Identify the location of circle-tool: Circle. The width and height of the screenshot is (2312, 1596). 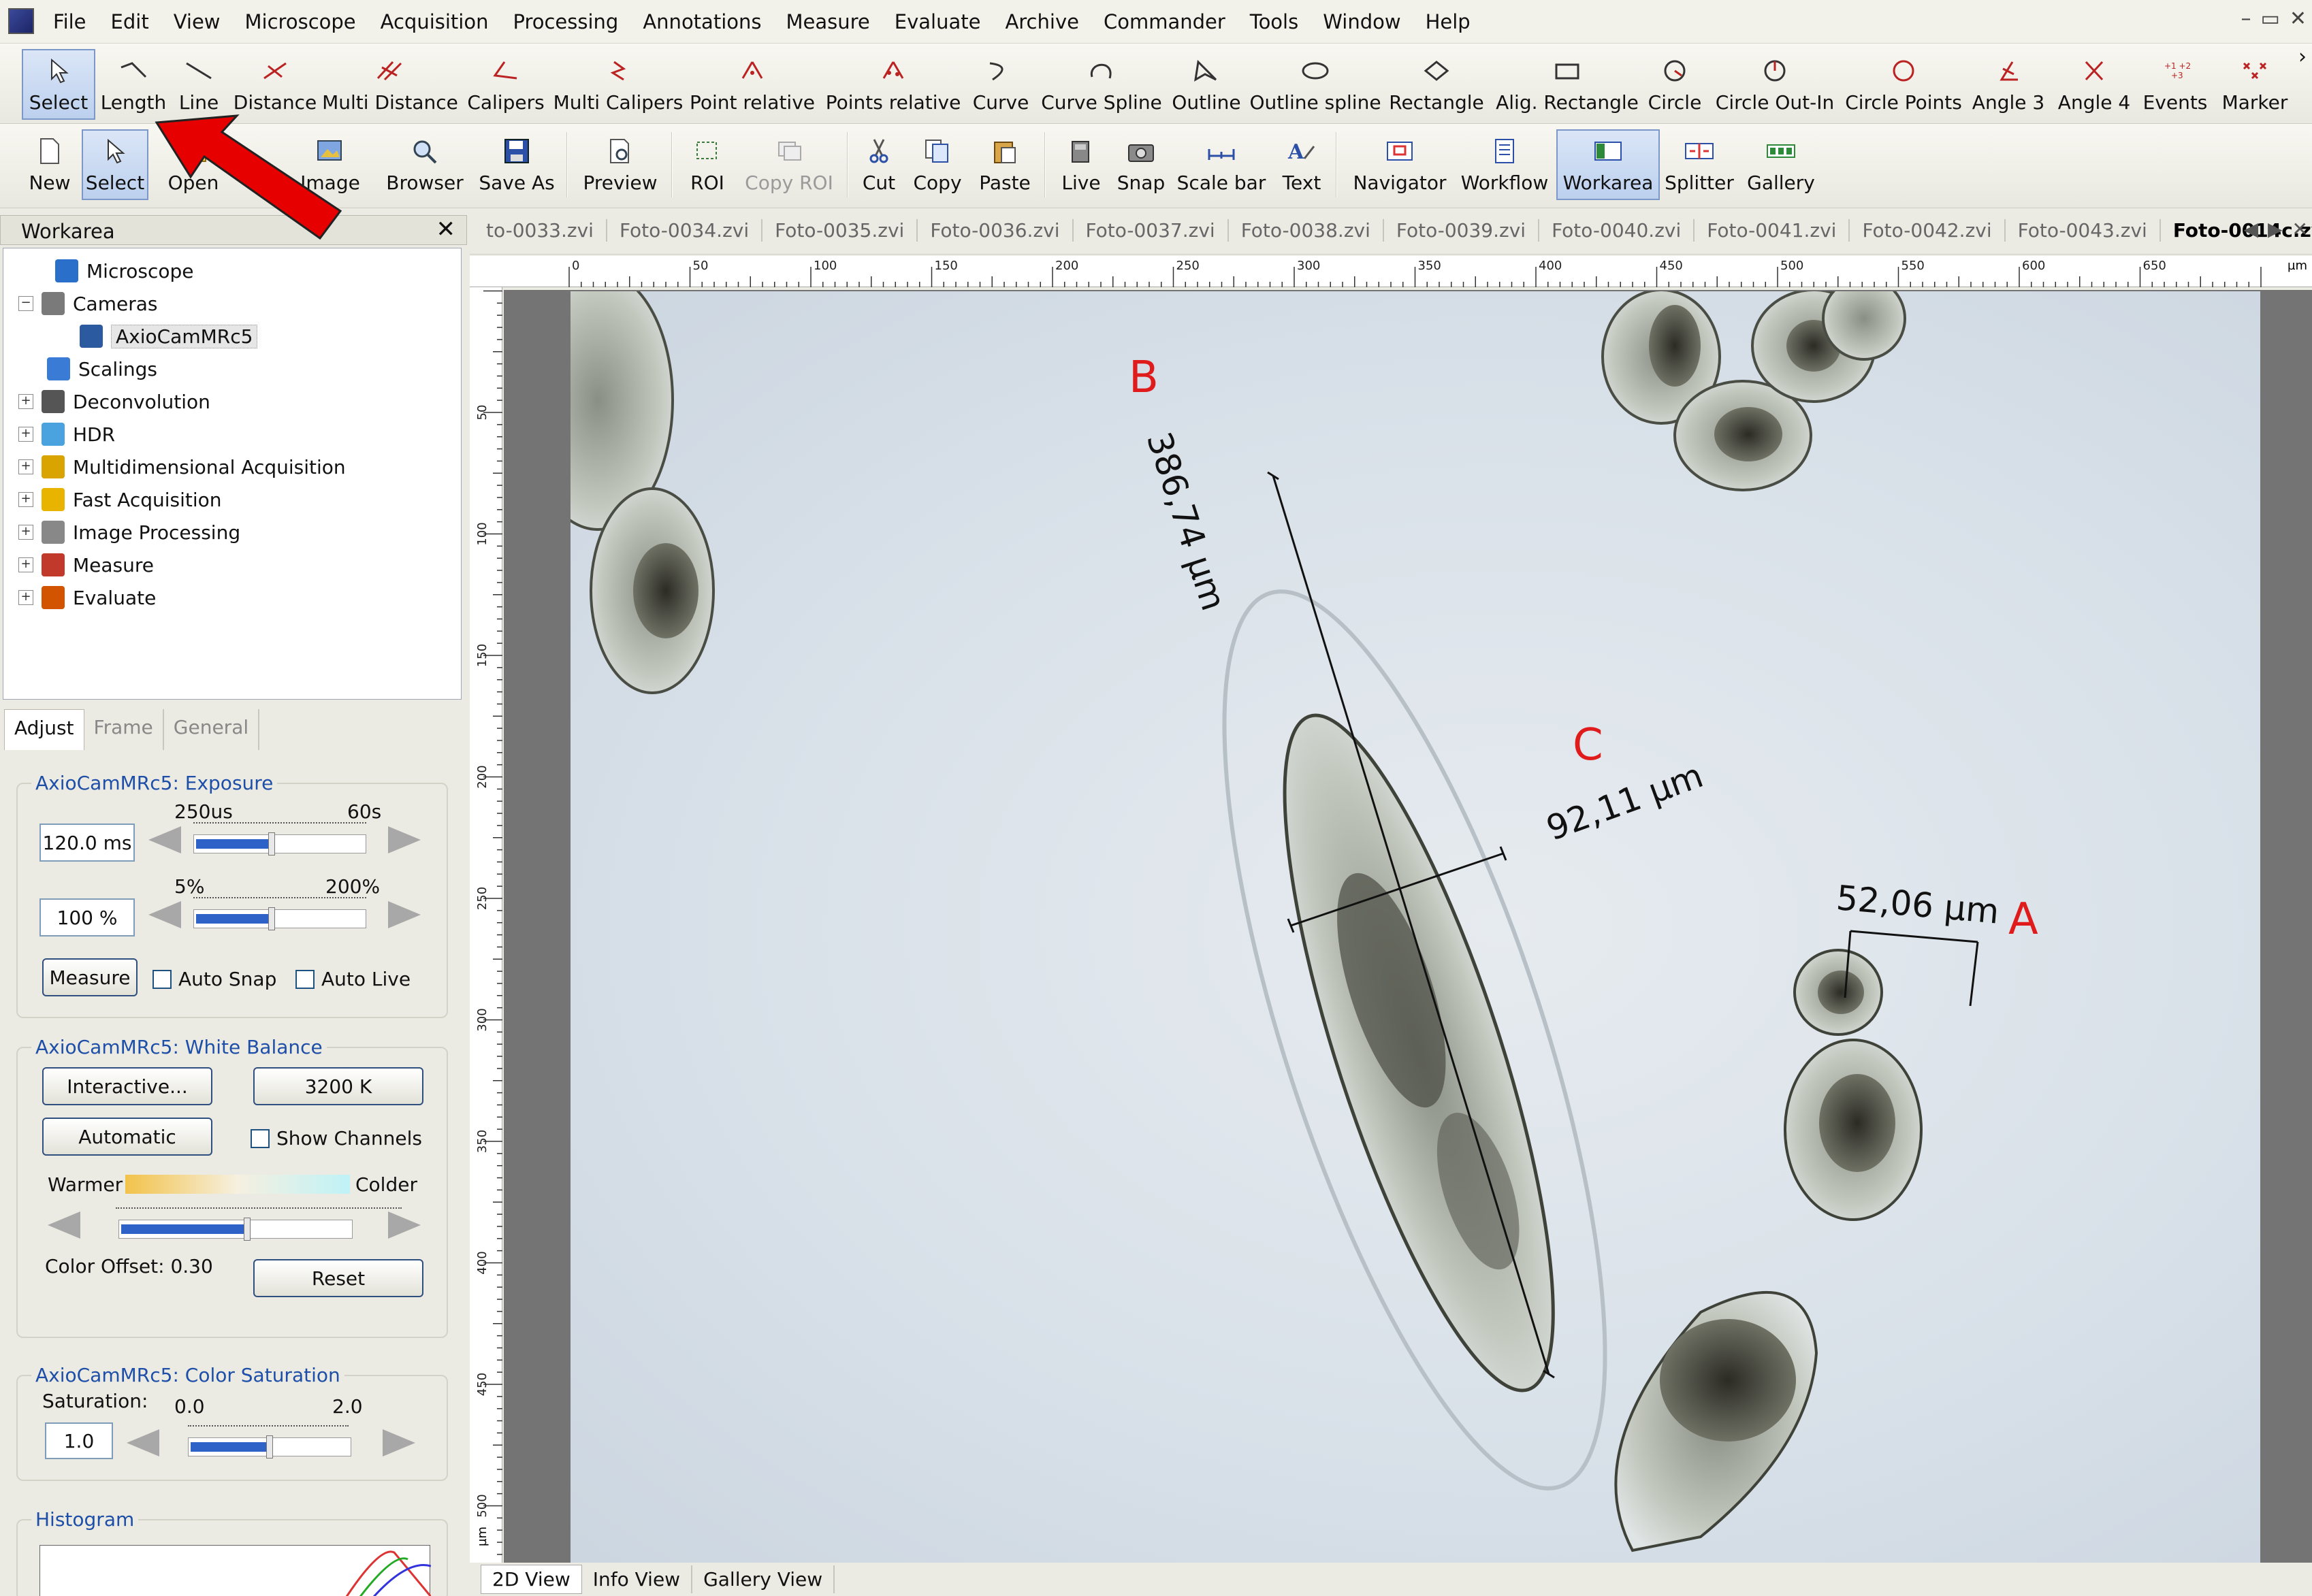
(1674, 85).